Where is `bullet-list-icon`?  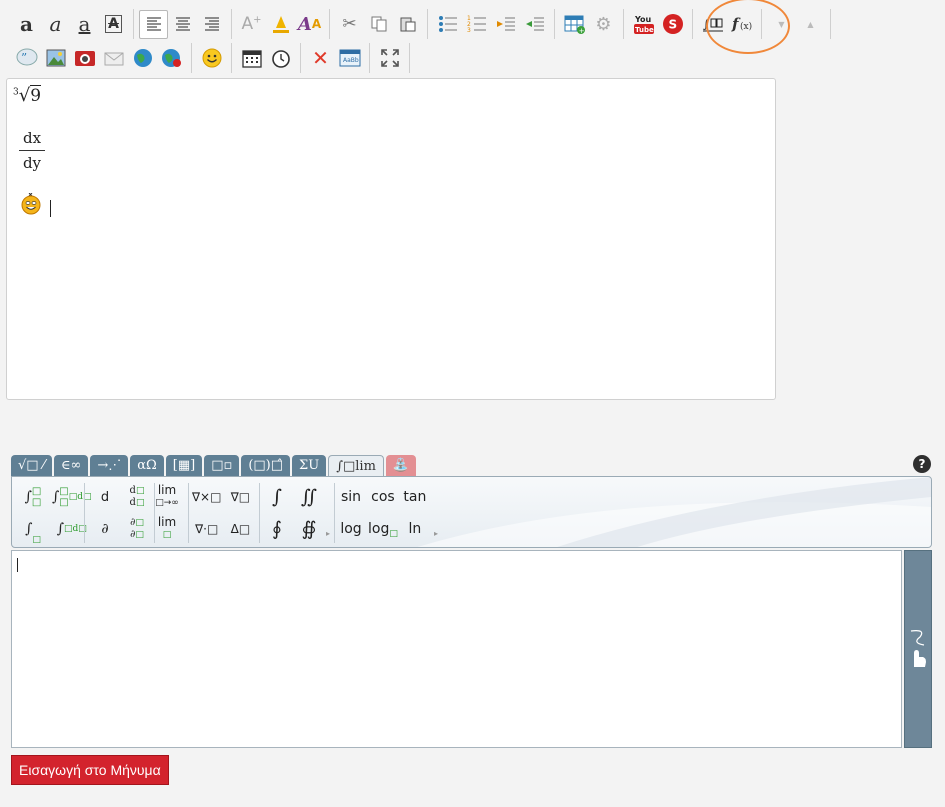 bullet-list-icon is located at coordinates (447, 24).